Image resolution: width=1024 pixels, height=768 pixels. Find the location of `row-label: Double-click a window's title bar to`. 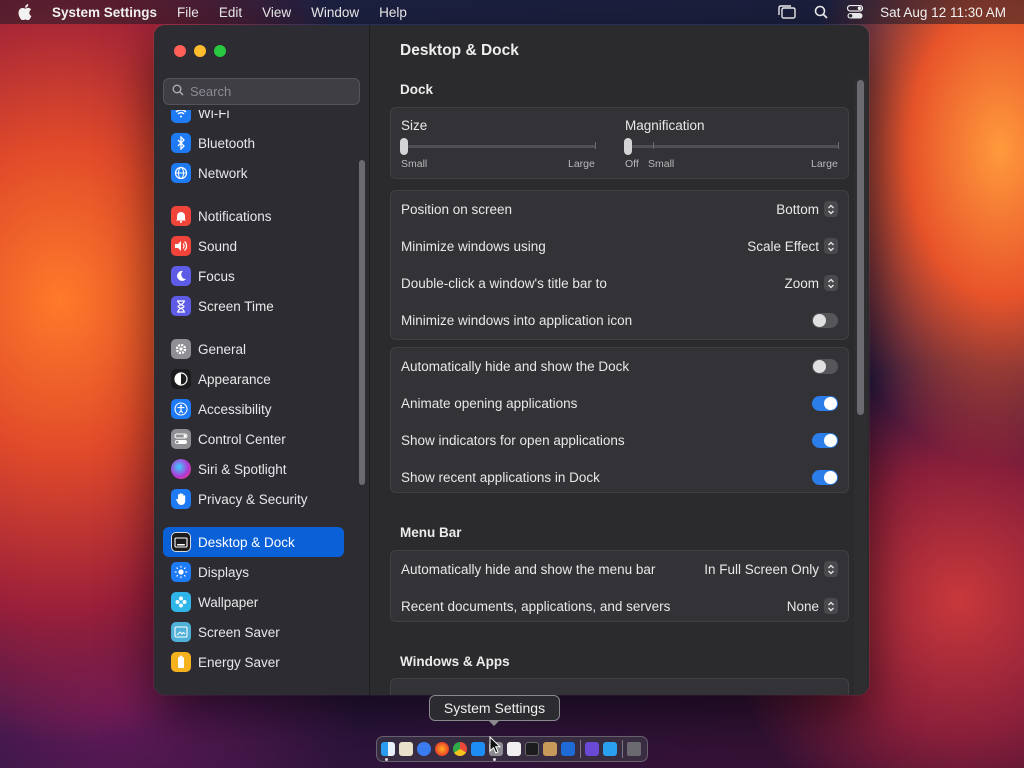

row-label: Double-click a window's title bar to is located at coordinates (504, 283).